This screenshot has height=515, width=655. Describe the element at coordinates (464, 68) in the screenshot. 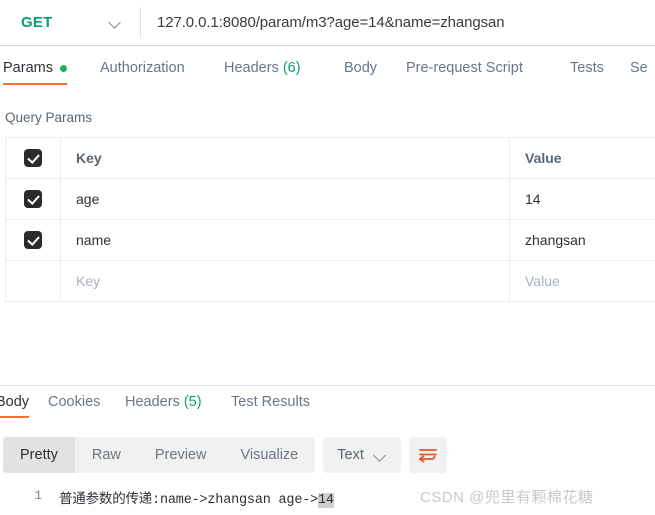

I see `tab-pre-request-script-label: Pre-request Script` at that location.